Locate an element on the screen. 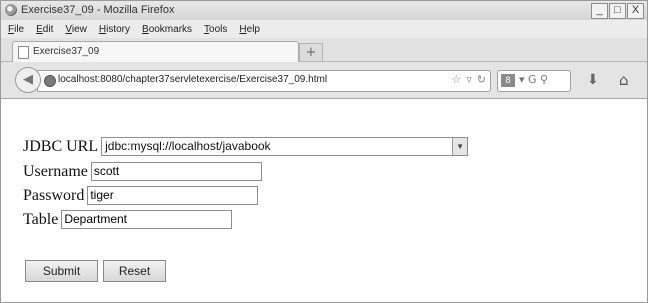 The image size is (648, 303). dropdown-icon: ▿ is located at coordinates (469, 79).